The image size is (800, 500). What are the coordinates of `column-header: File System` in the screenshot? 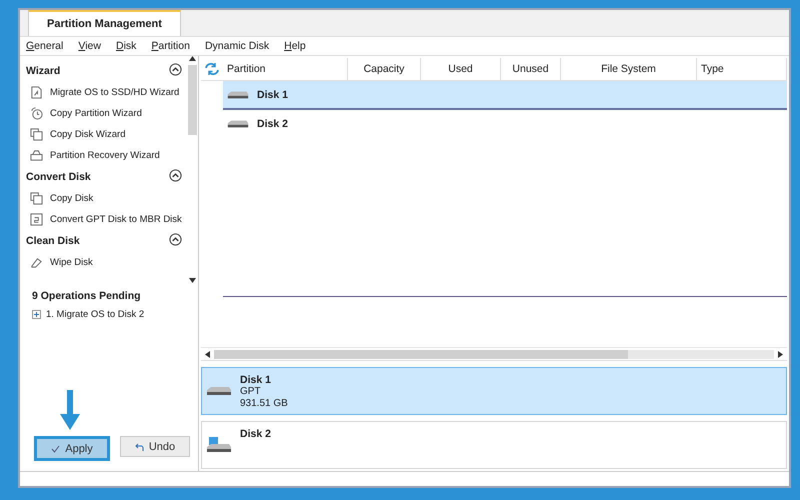 It's located at (629, 69).